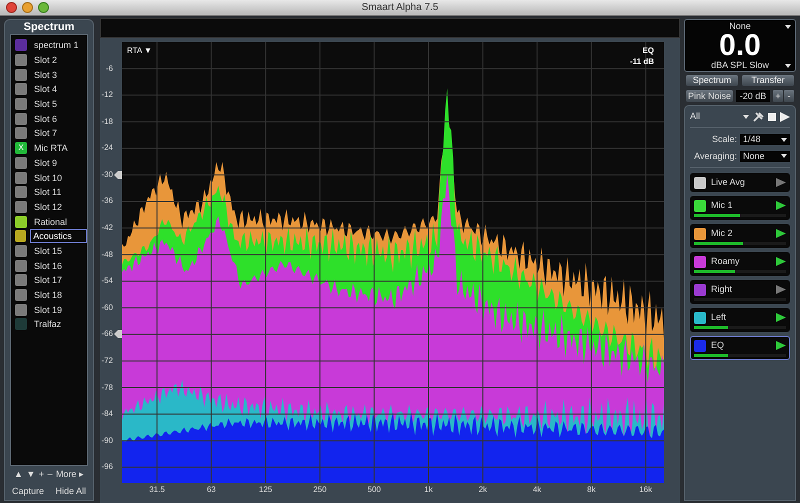  Describe the element at coordinates (48, 266) in the screenshot. I see `slot-name: Slot 16` at that location.